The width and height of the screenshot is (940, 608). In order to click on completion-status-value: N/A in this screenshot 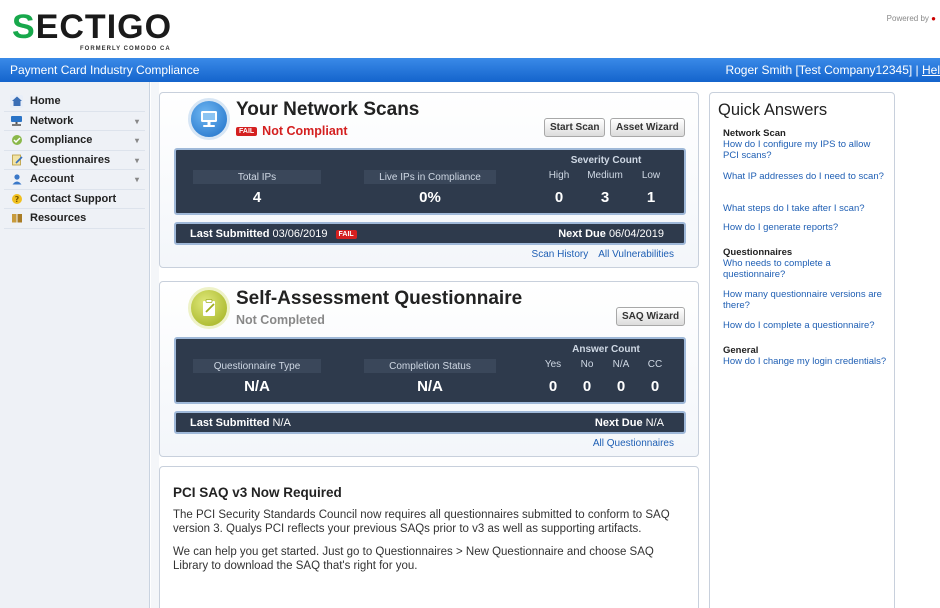, I will do `click(430, 386)`.